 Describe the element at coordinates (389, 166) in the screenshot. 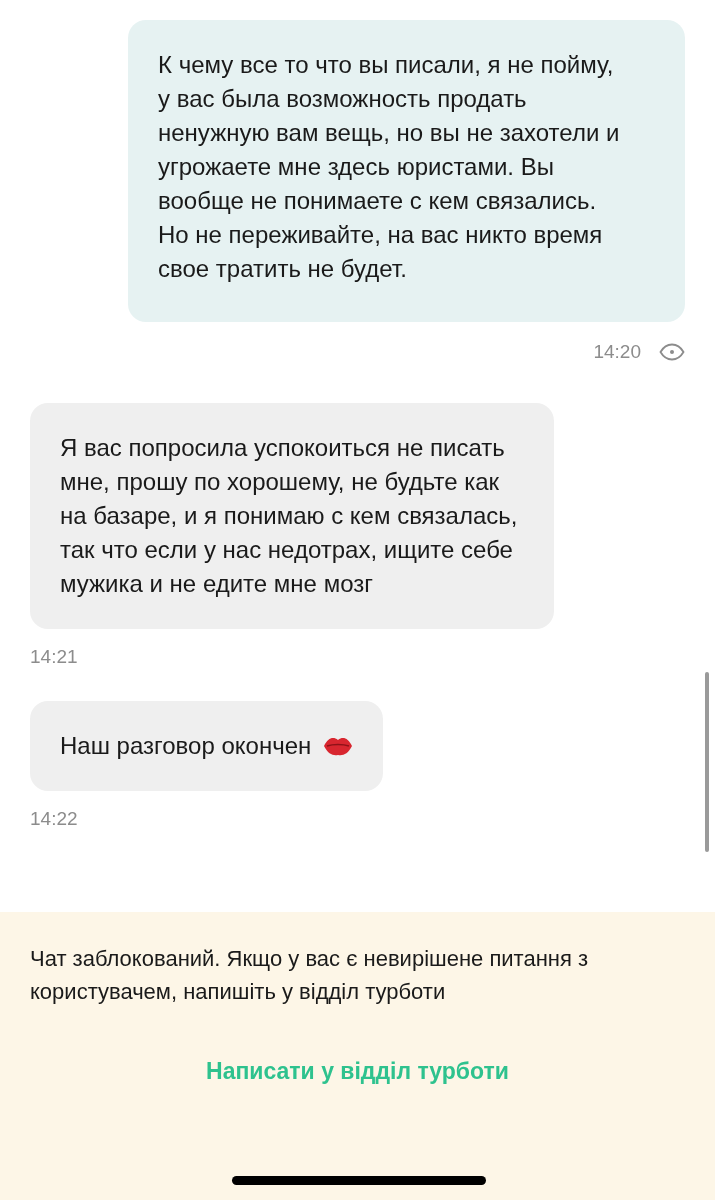

I see `message-text: К чему все то что вы писали, я не пойму, у вас была возможность продать ненужную вам вещь, но вы не захотели и угрожаете мне здесь юристами. Вы вообще не понимаете с кем связались. Но не переживайте, на вас никто время свое тратить не будет.` at that location.